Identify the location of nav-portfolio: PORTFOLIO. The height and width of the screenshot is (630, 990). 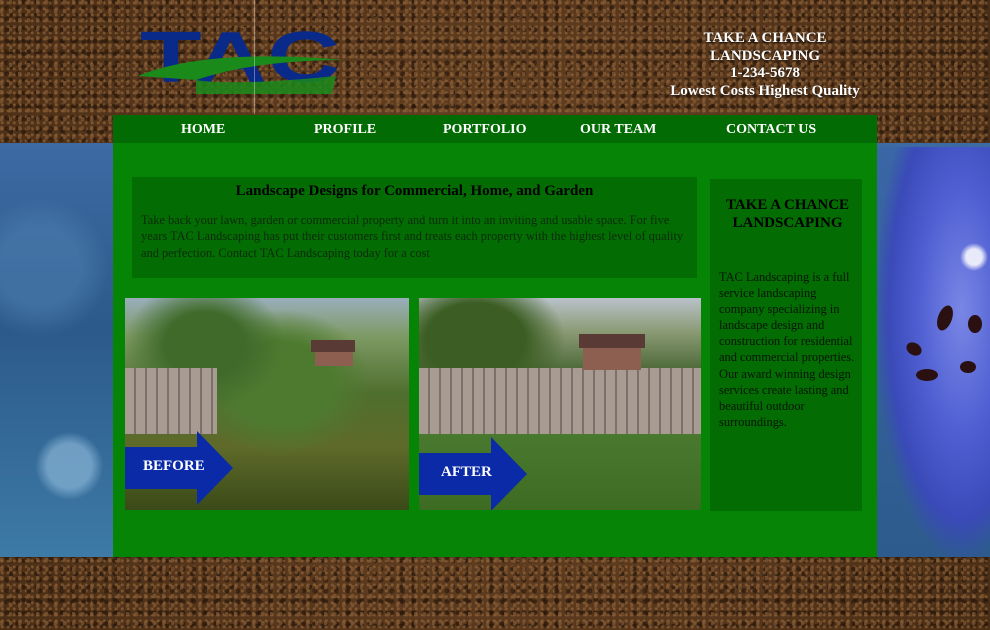
(485, 130).